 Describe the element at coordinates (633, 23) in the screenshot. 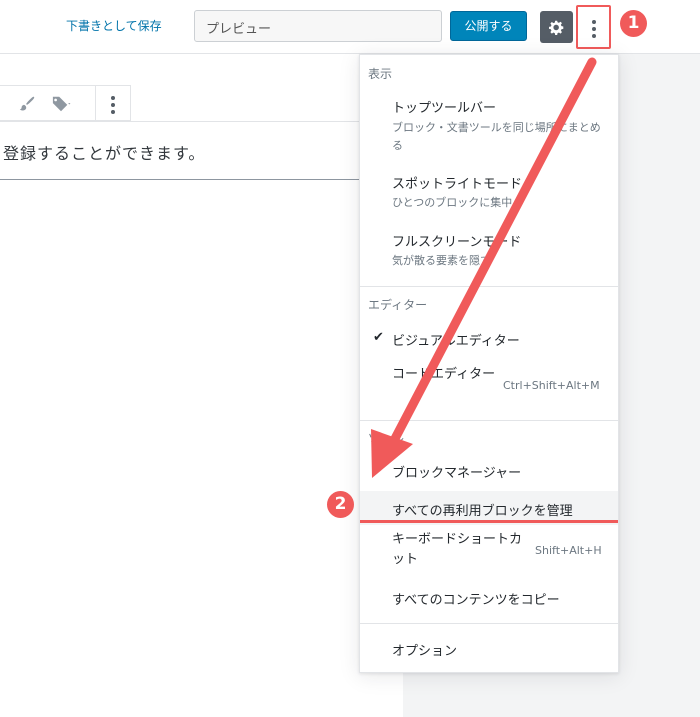

I see `step-1-badge: 1` at that location.